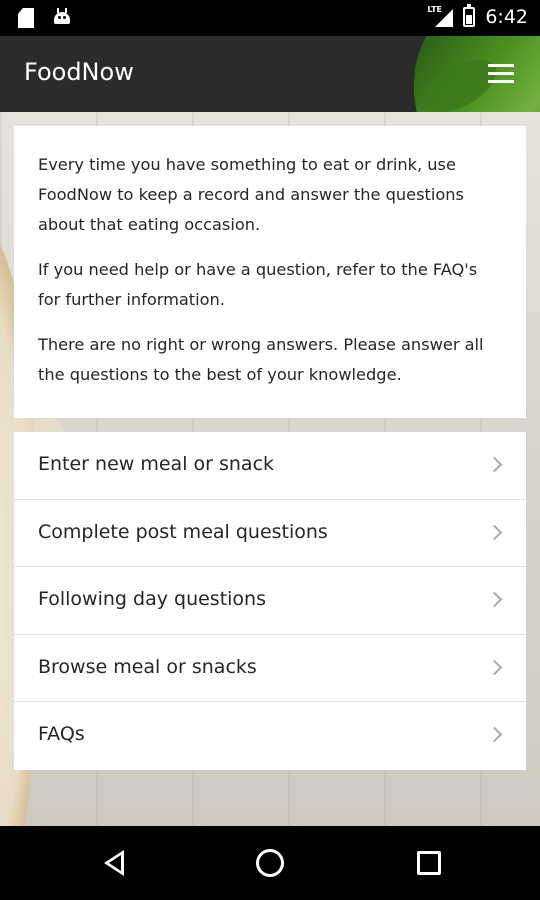 This screenshot has height=900, width=540. Describe the element at coordinates (183, 531) in the screenshot. I see `menu-item-label: Complete post meal questions` at that location.